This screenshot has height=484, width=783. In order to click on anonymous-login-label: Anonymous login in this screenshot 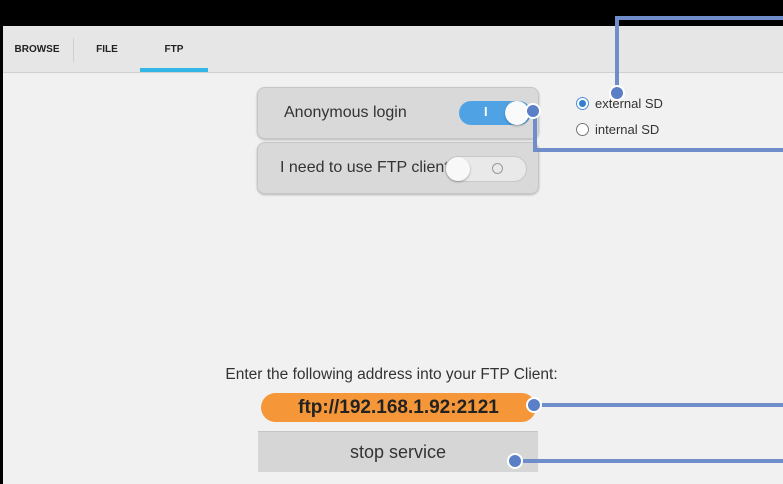, I will do `click(345, 112)`.